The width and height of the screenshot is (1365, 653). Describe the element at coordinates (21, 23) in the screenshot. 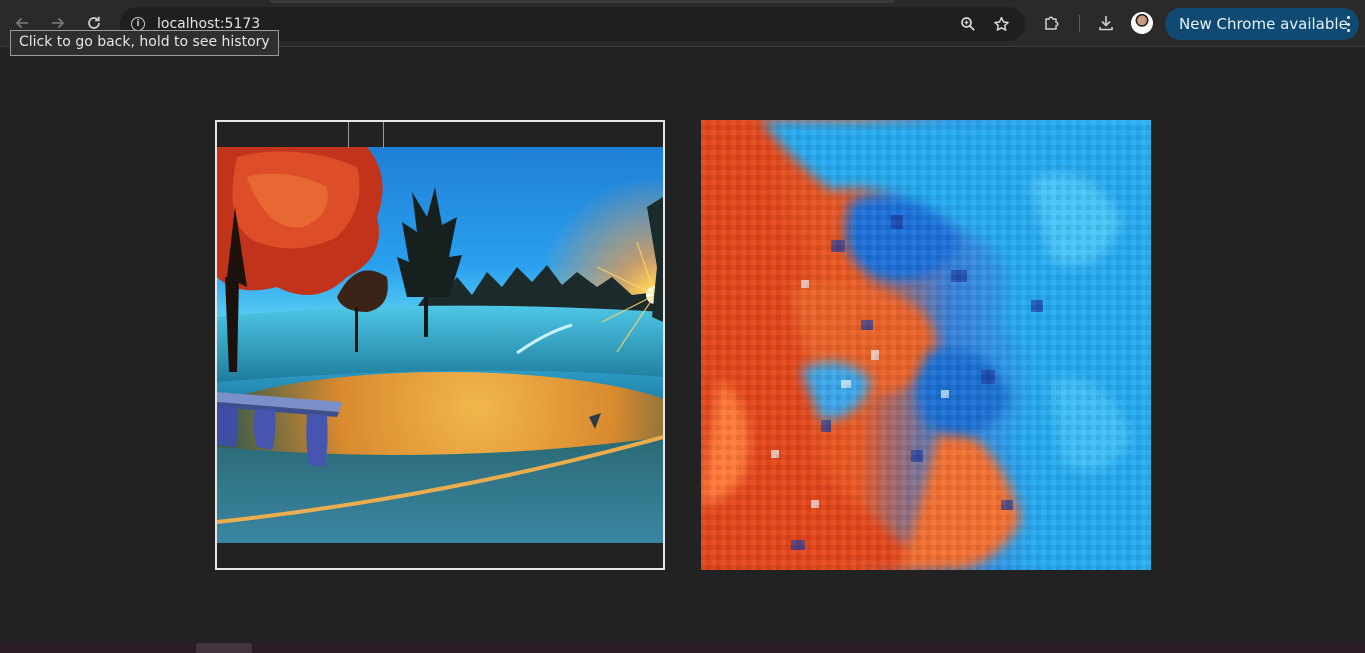

I see `arrow-left-icon` at that location.